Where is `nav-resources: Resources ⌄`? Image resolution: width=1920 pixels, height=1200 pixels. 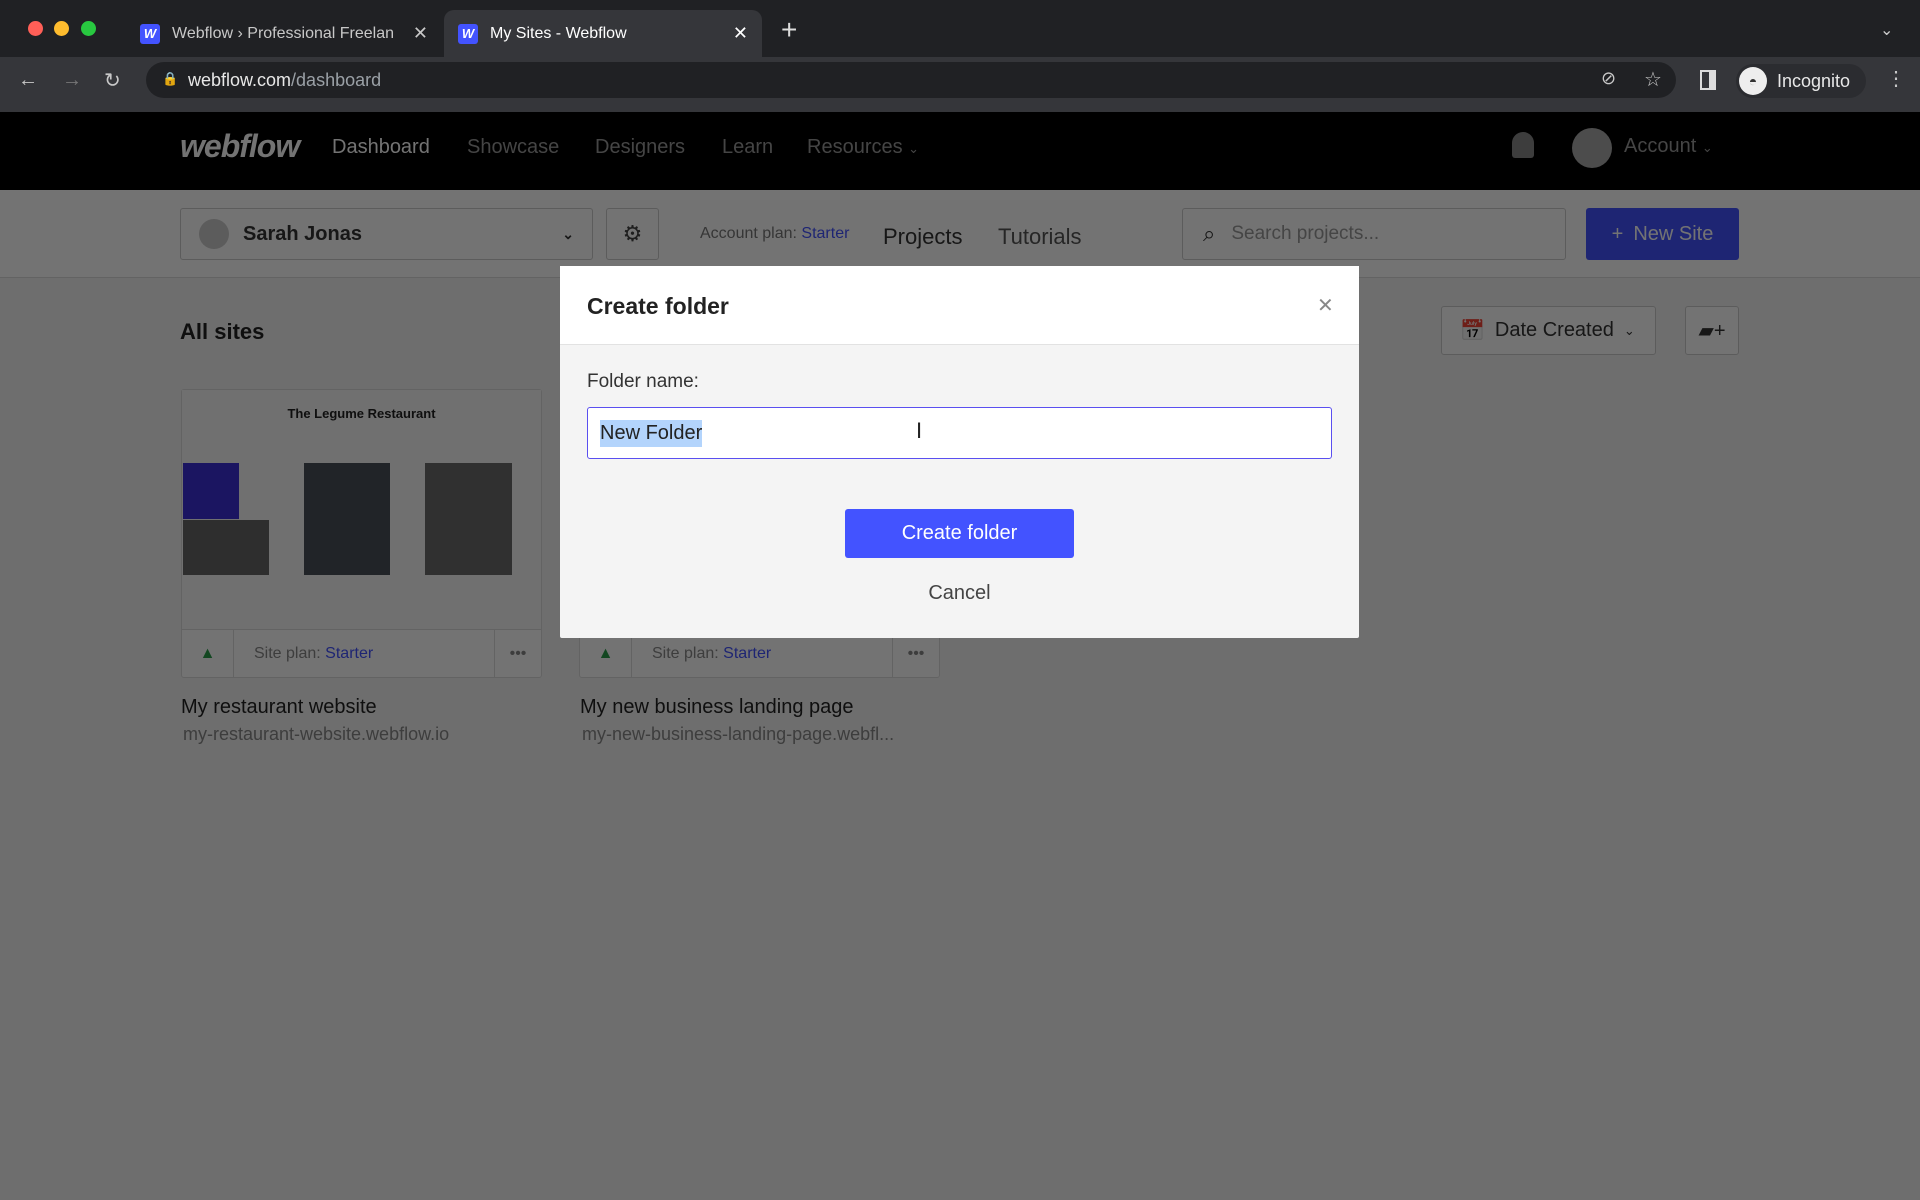
nav-resources: Resources ⌄ is located at coordinates (863, 147).